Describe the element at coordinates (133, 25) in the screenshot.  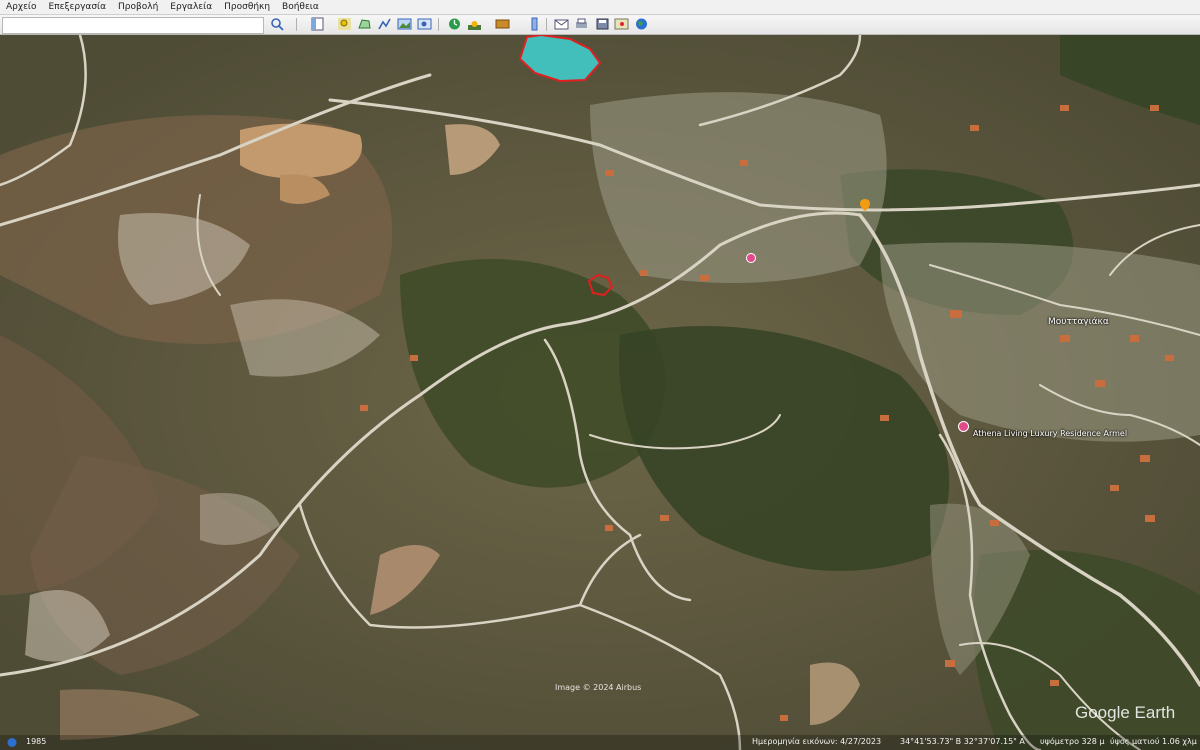
I see `search-input` at that location.